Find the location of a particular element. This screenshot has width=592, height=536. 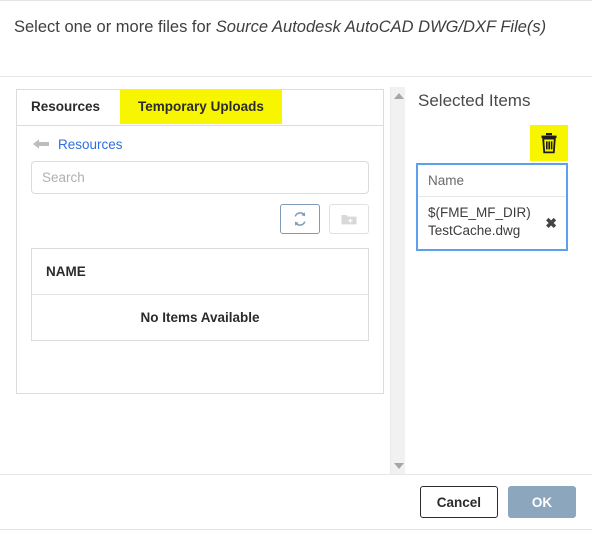

back-arrow-icon is located at coordinates (41, 144).